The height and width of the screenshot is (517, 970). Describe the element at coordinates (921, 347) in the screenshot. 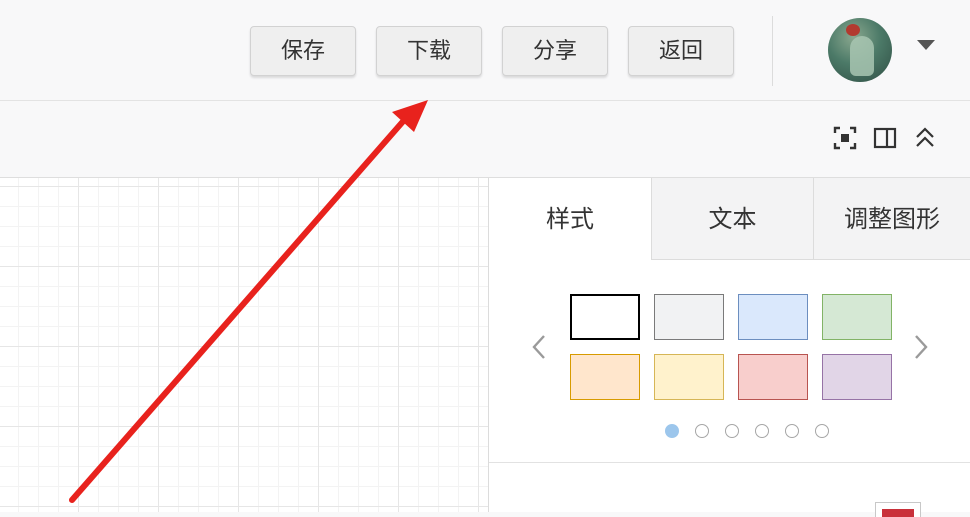

I see `chevron-right-icon` at that location.